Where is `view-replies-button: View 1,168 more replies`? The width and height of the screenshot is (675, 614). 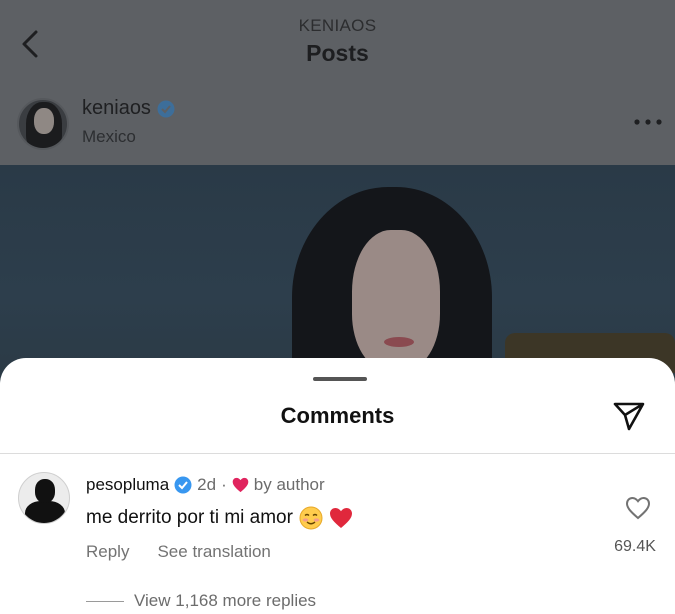 view-replies-button: View 1,168 more replies is located at coordinates (225, 601).